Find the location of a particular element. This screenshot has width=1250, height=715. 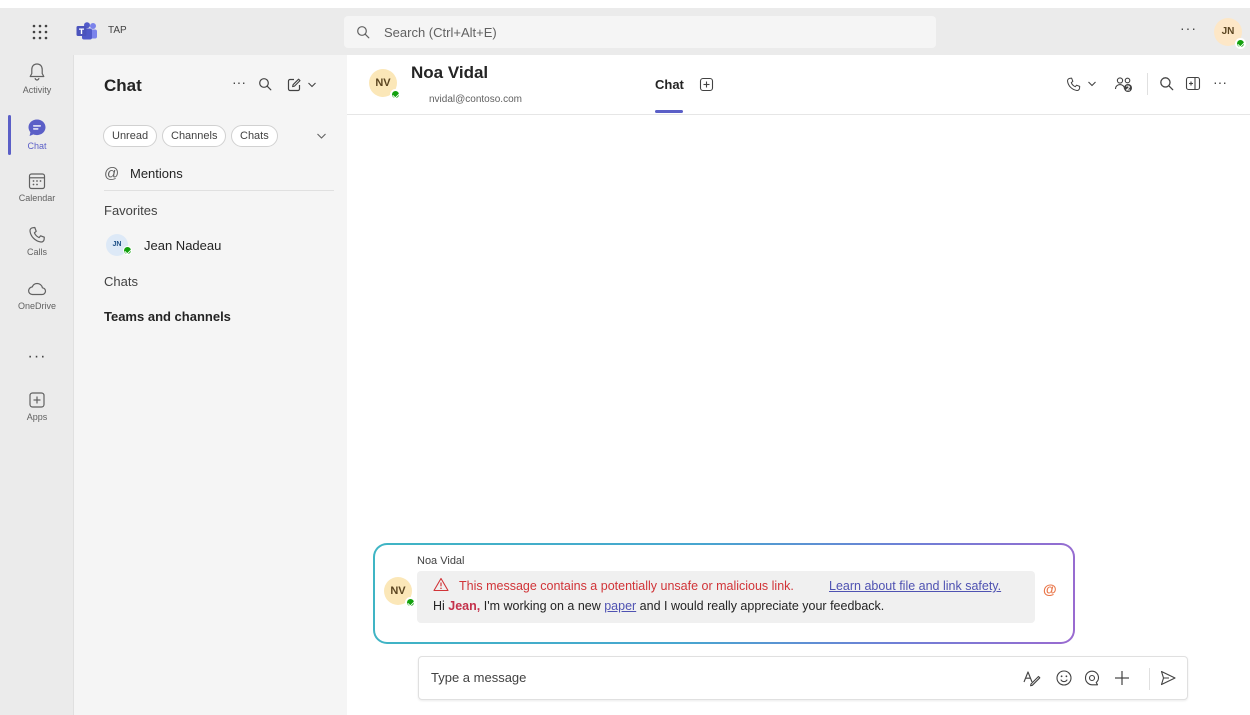

emoji-icon is located at coordinates (1064, 678).